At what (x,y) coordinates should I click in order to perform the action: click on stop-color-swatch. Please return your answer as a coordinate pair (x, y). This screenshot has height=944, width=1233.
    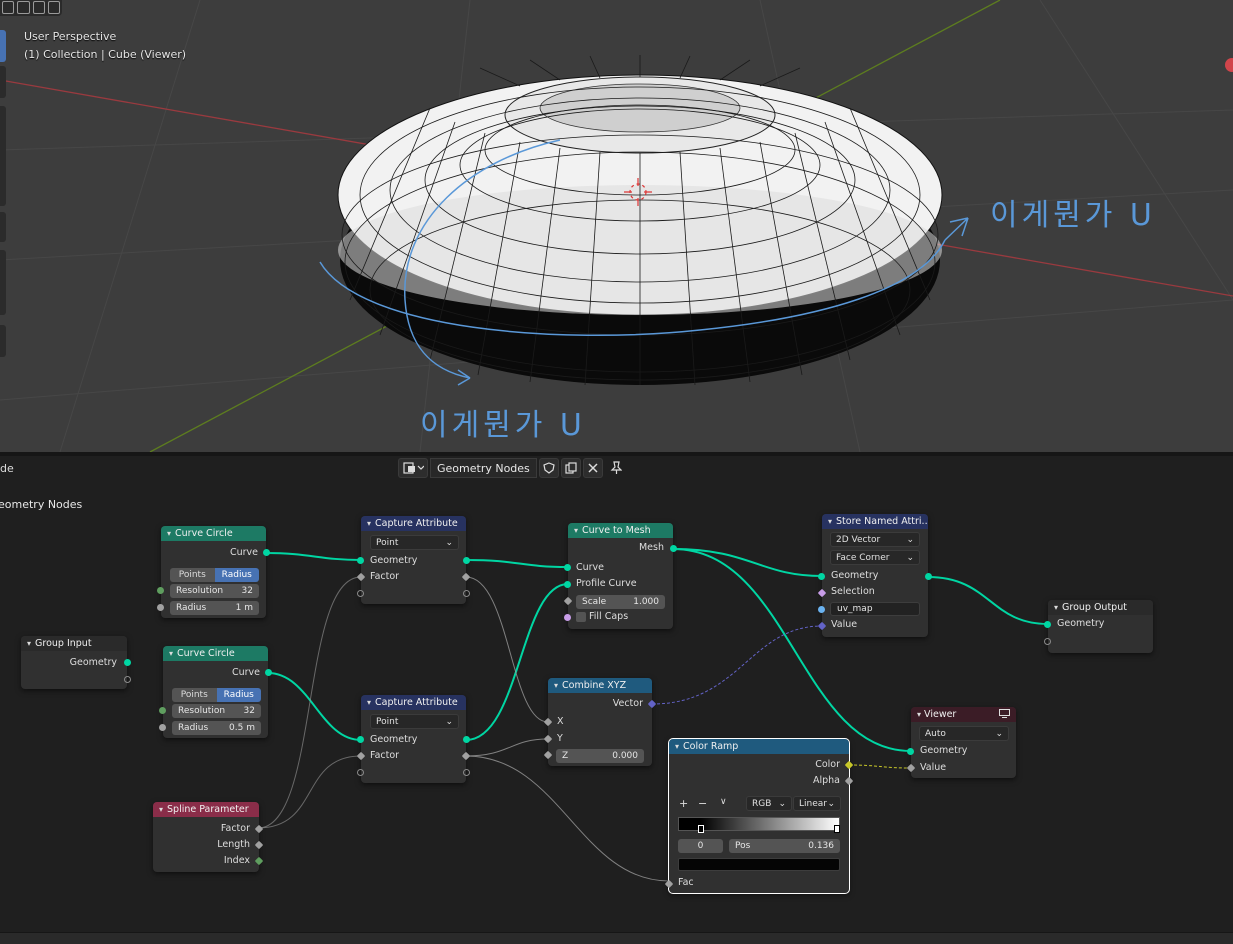
    Looking at the image, I should click on (759, 864).